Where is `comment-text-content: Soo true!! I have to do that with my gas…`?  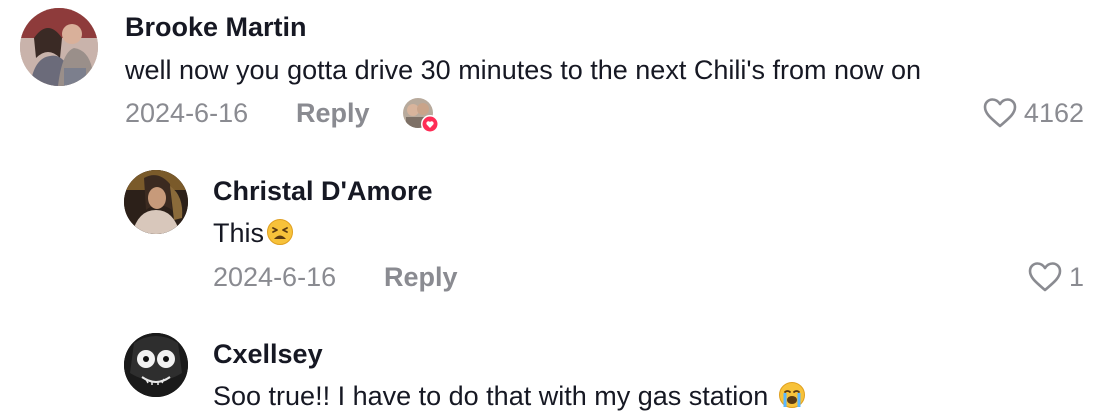 comment-text-content: Soo true!! I have to do that with my gas… is located at coordinates (491, 396).